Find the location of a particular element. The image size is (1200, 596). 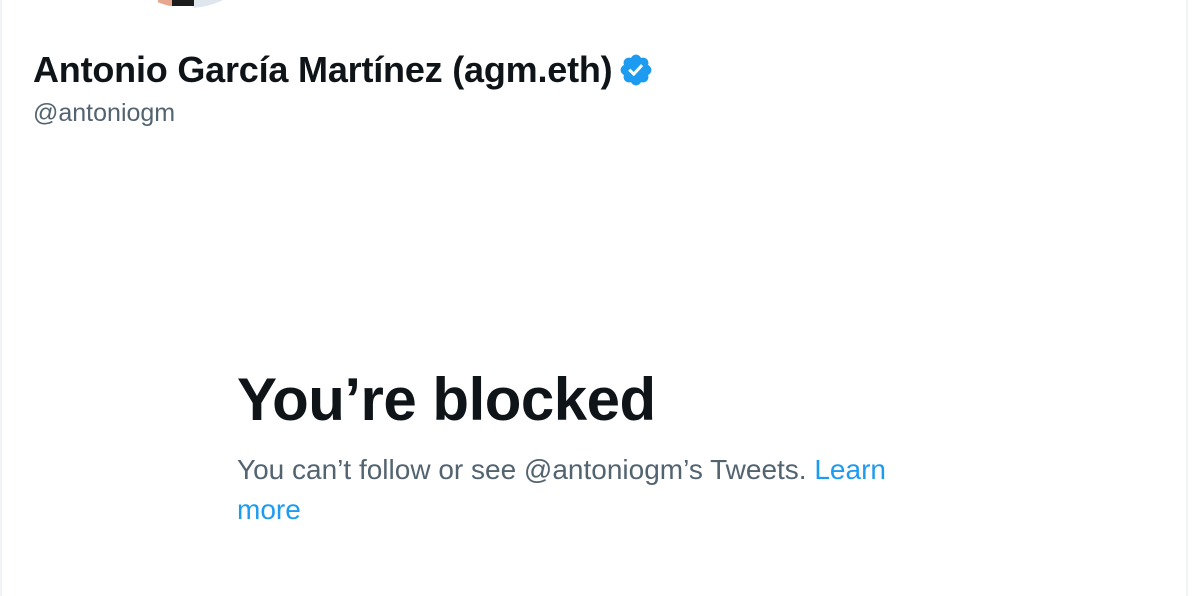

verified-badge-icon is located at coordinates (636, 70).